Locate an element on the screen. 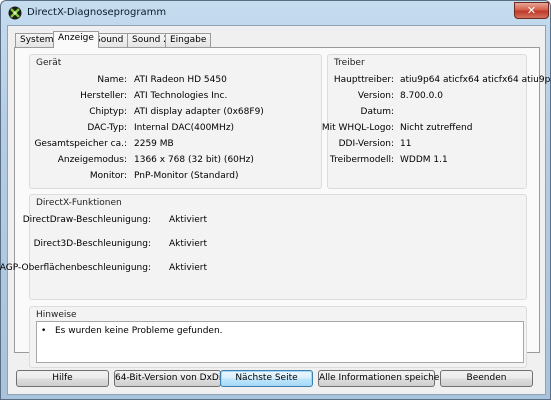 Image resolution: width=551 pixels, height=400 pixels. tab-anzeige: Anzeige is located at coordinates (76, 39).